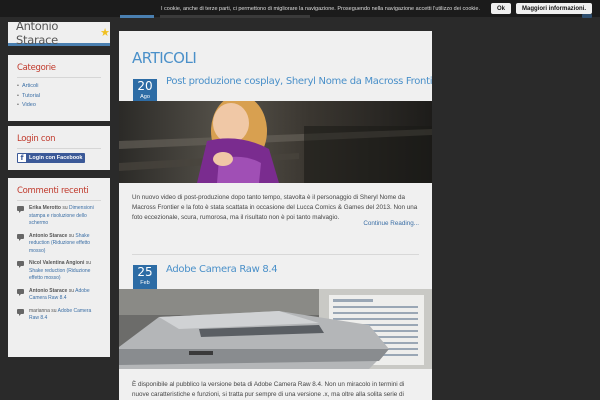 The width and height of the screenshot is (600, 400). I want to click on comment-author: marianna, so click(39, 311).